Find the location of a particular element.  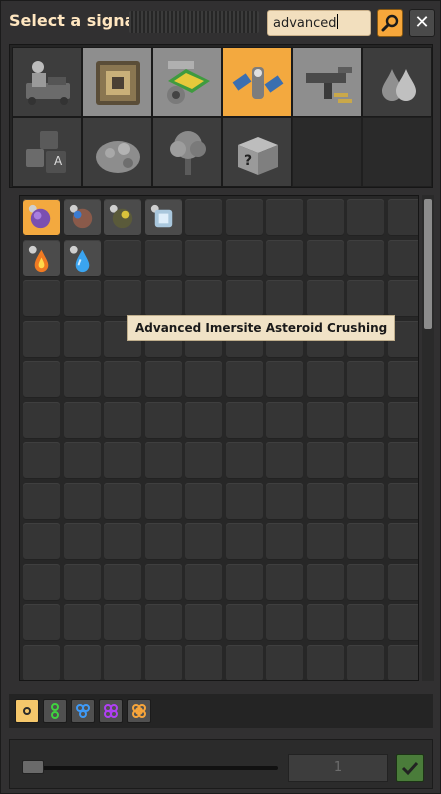

intermediate-products-icon is located at coordinates (188, 82).